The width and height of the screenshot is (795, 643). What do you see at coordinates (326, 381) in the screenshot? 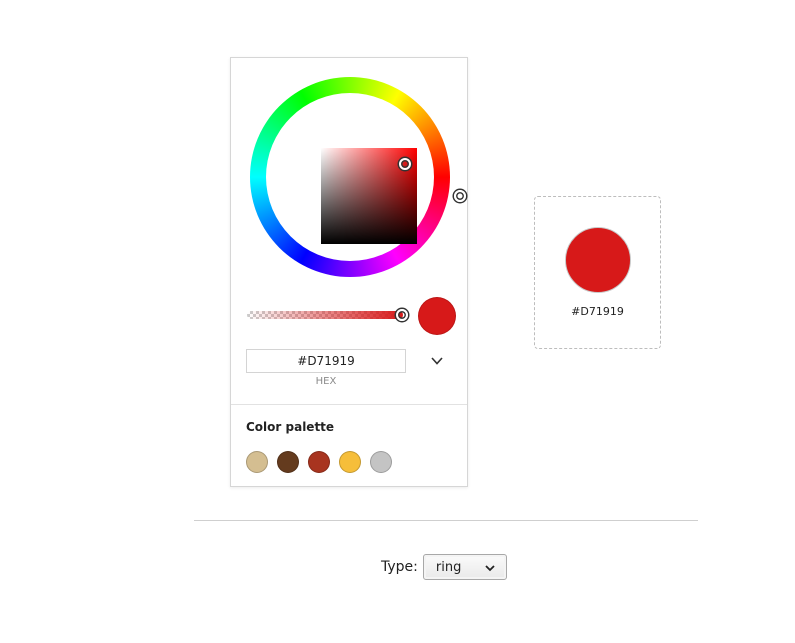
I see `hex-label: HEX` at bounding box center [326, 381].